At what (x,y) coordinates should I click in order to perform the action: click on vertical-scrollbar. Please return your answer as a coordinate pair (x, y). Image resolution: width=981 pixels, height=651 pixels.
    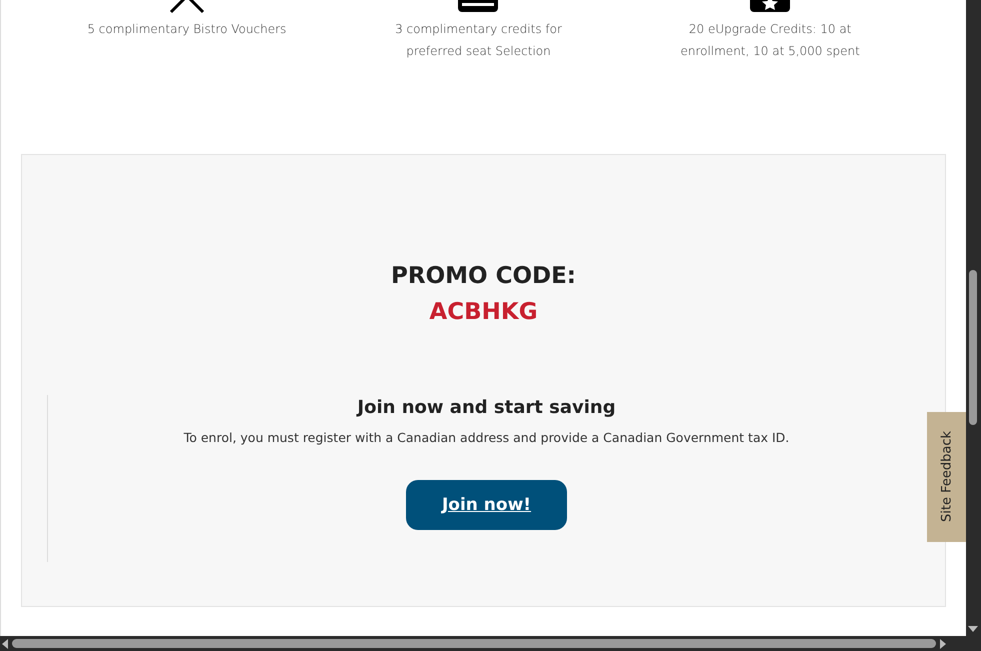
    Looking at the image, I should click on (973, 318).